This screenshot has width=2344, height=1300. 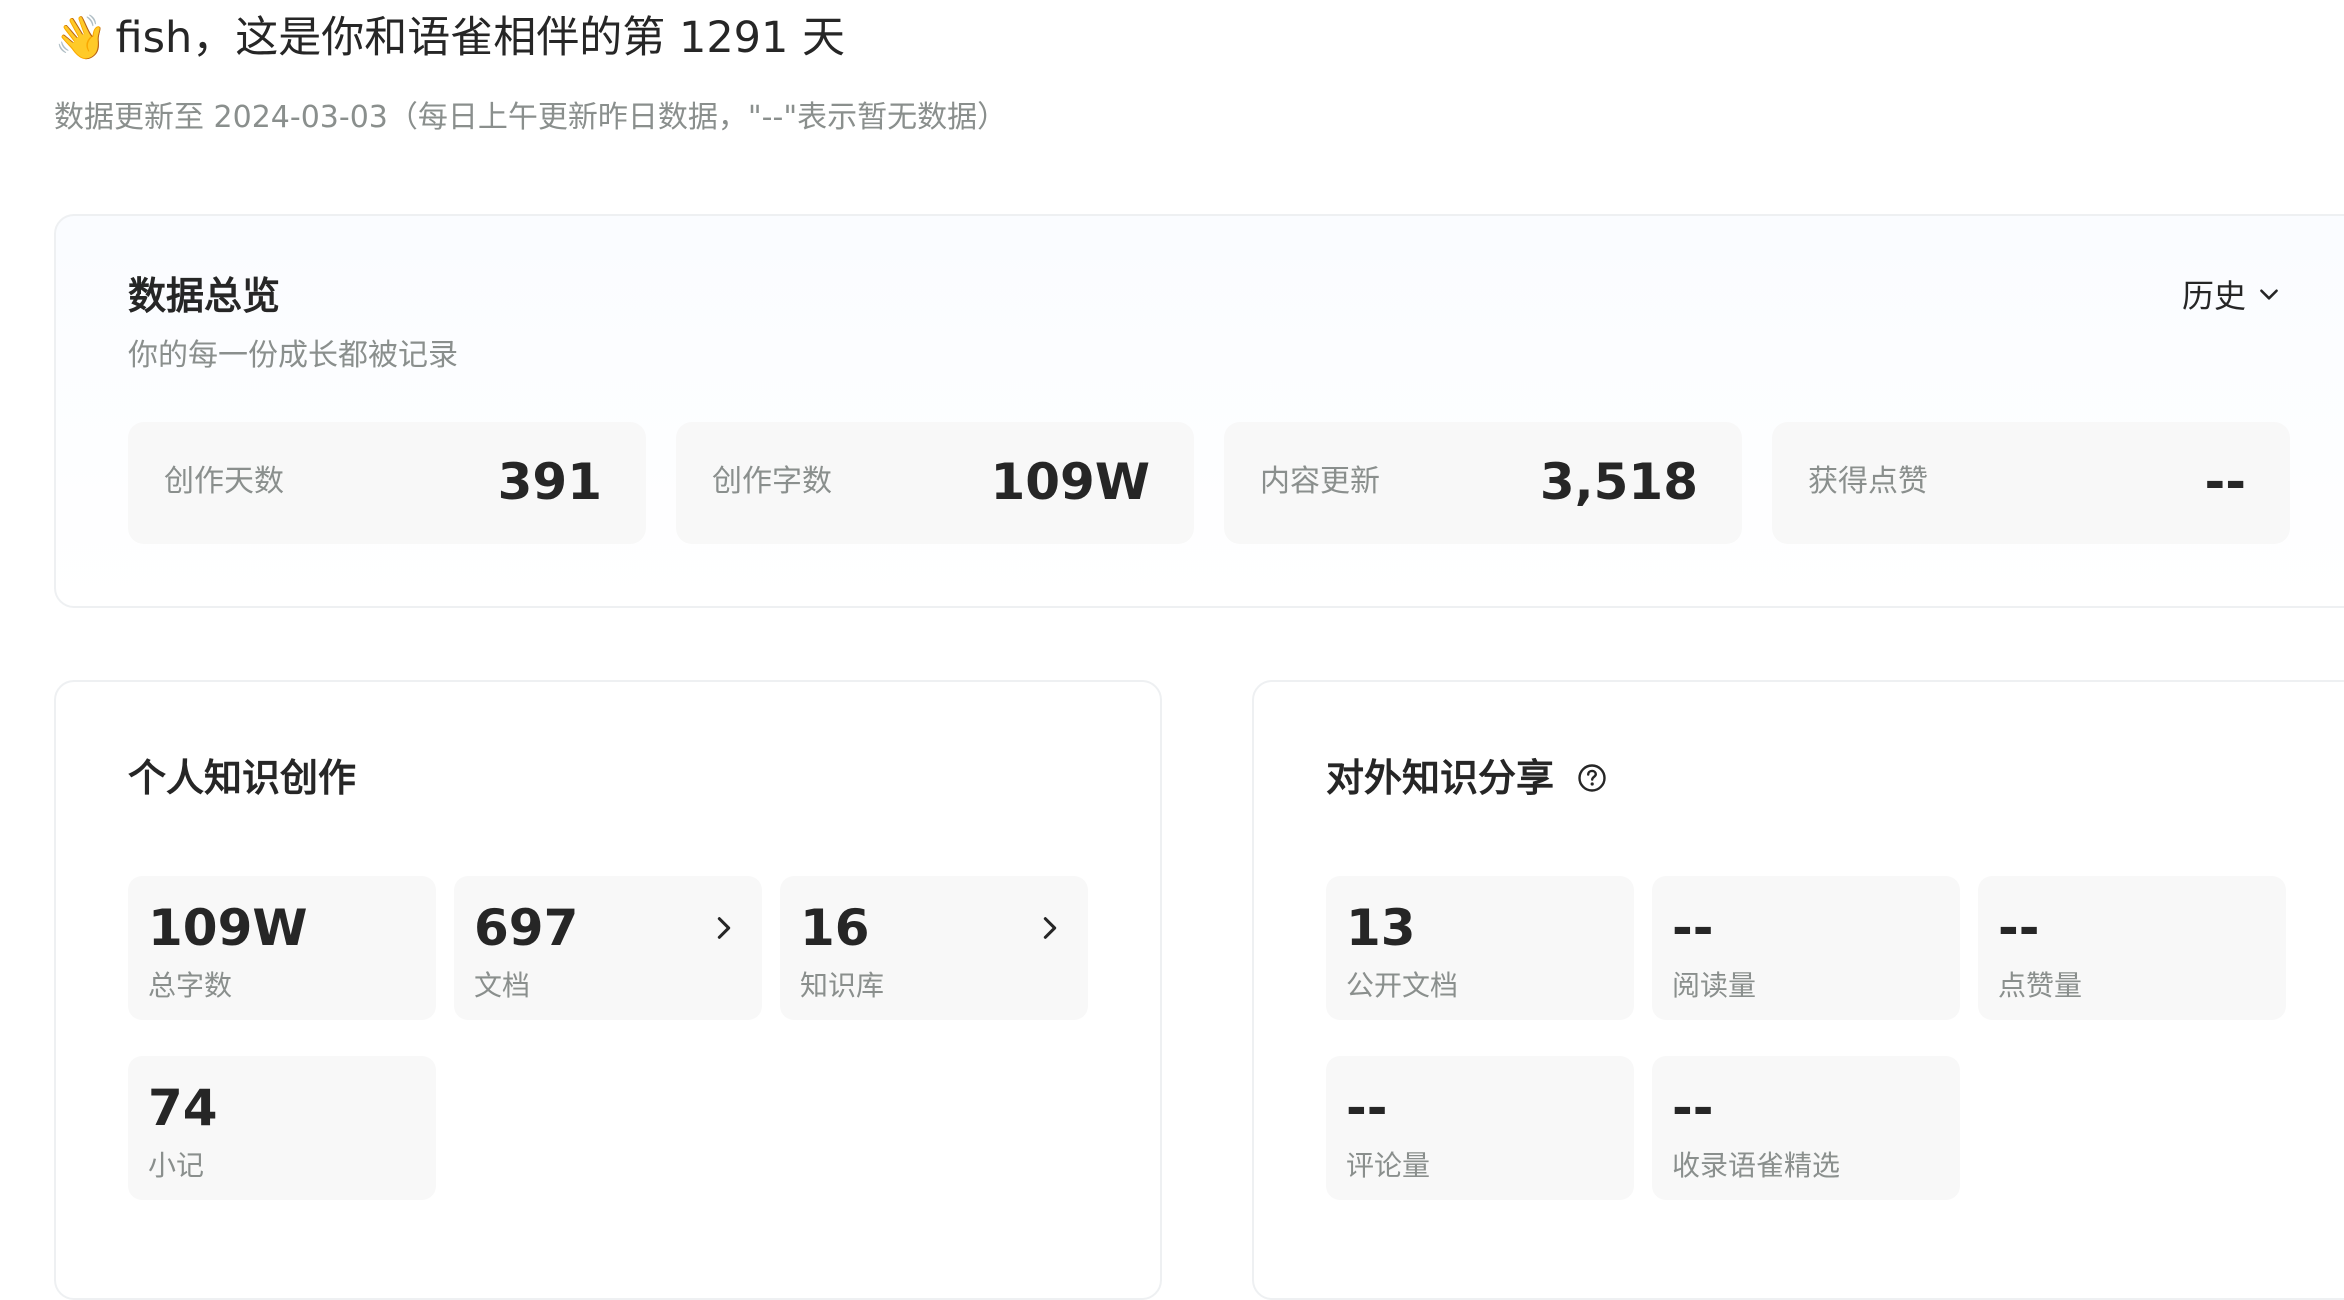 I want to click on greeting-title: 👋 fish，这是你和语雀相伴的第 1291 天, so click(x=449, y=38).